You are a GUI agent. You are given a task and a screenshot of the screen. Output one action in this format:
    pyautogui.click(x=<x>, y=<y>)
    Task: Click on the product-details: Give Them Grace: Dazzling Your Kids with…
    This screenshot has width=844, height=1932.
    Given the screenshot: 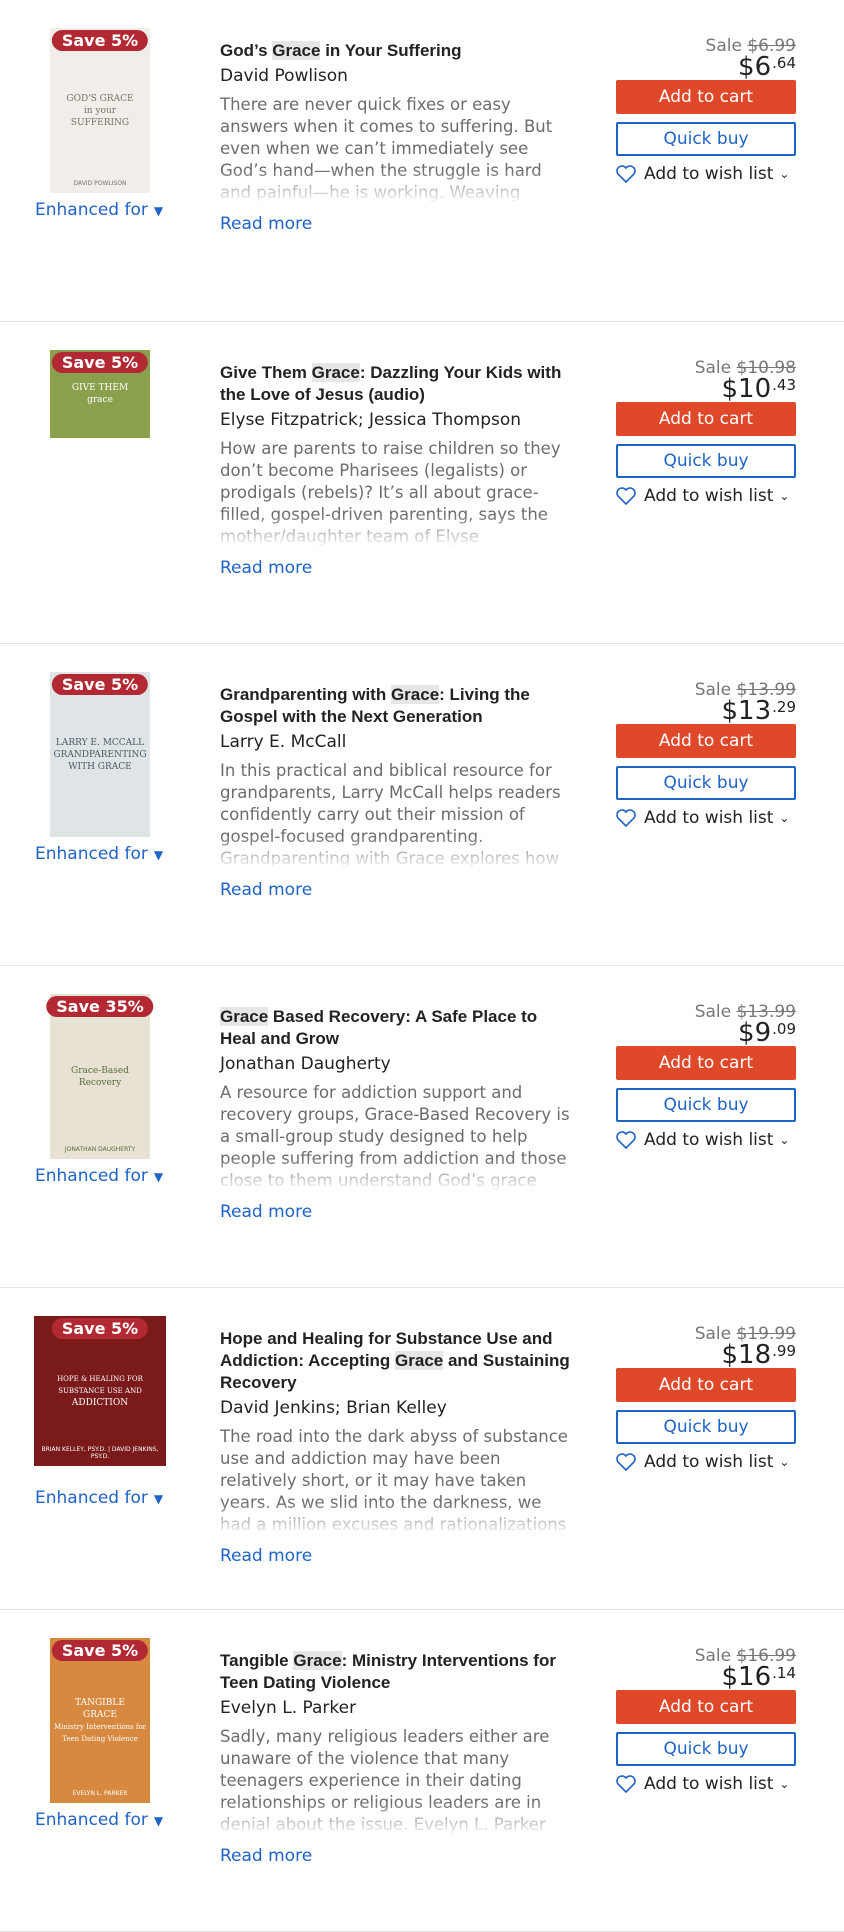 What is the action you would take?
    pyautogui.click(x=395, y=470)
    